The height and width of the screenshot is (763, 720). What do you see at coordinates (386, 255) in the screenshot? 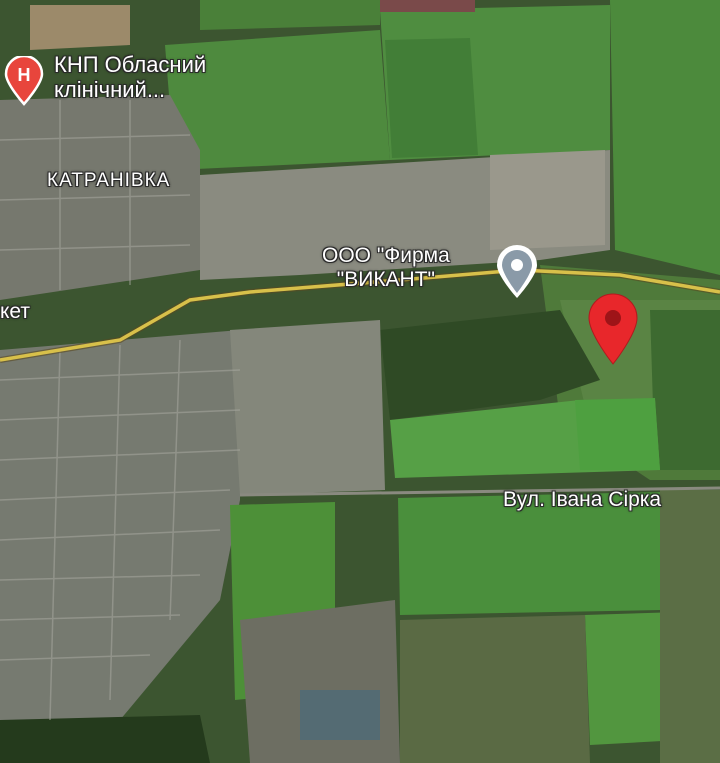
I see `firm-label-line1: ООО "Фирма` at bounding box center [386, 255].